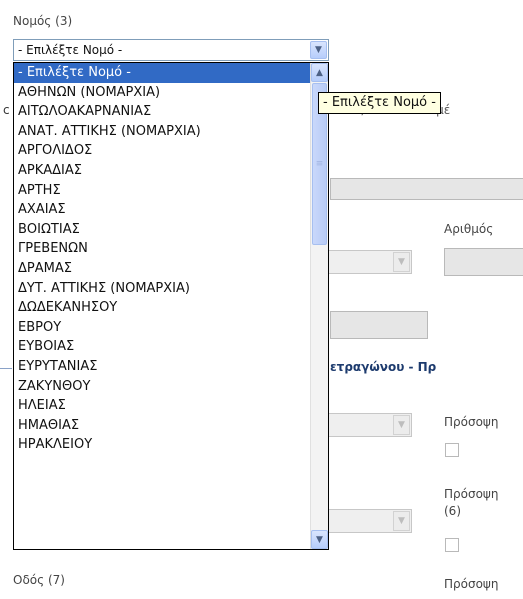  Describe the element at coordinates (39, 580) in the screenshot. I see `odos-label: Οδός (7)` at that location.